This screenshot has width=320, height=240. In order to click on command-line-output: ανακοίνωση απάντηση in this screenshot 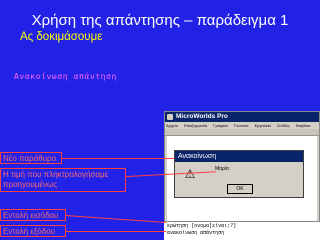, I will do `click(196, 233)`.